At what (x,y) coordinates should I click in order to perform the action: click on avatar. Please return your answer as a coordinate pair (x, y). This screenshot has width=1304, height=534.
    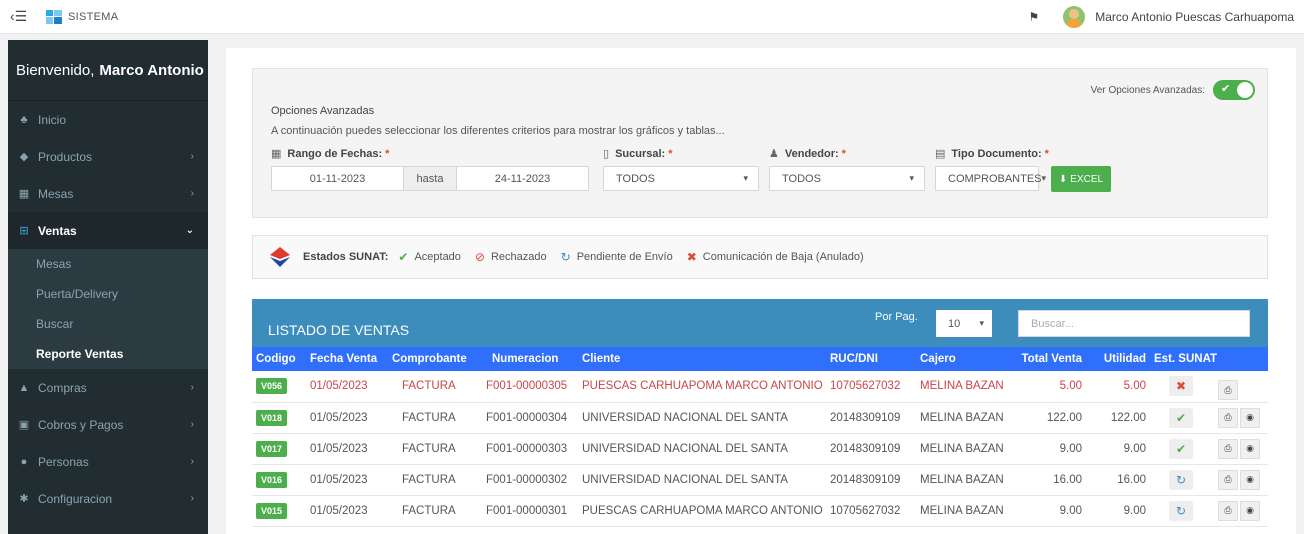
    Looking at the image, I should click on (1074, 16).